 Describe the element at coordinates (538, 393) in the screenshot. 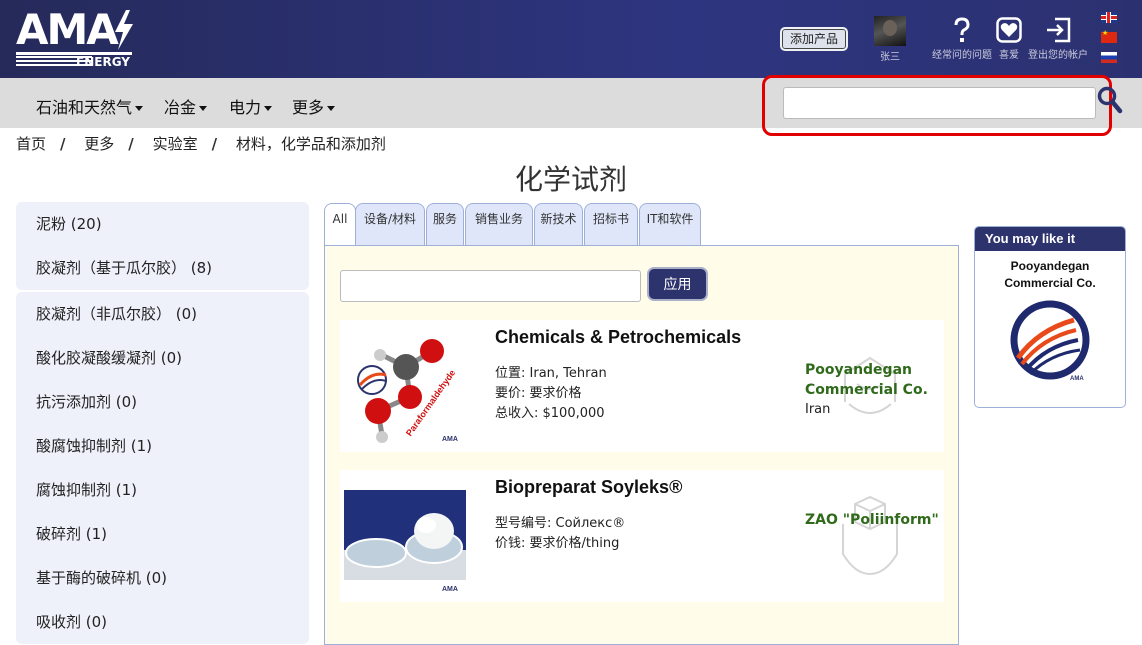

I see `listing-price: 要价: 要求价格` at that location.